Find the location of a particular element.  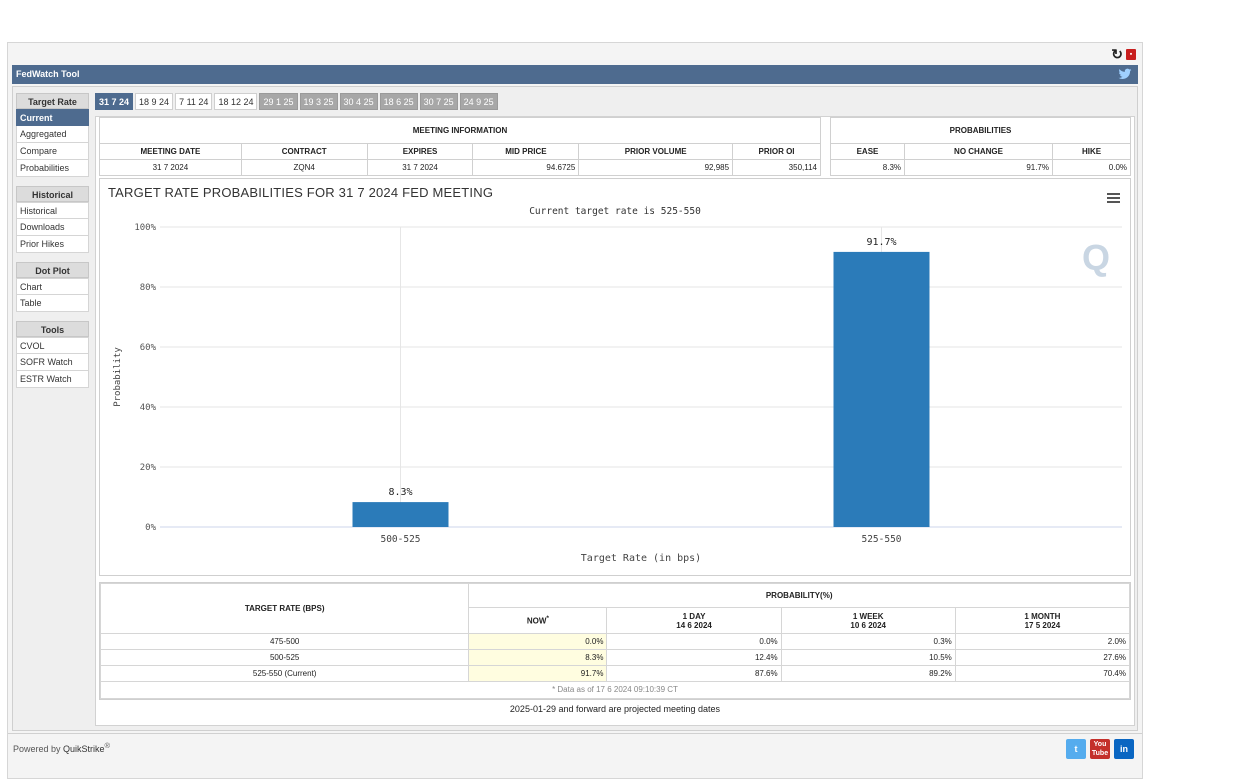

meeting-info-header: EXPIRES is located at coordinates (420, 151).